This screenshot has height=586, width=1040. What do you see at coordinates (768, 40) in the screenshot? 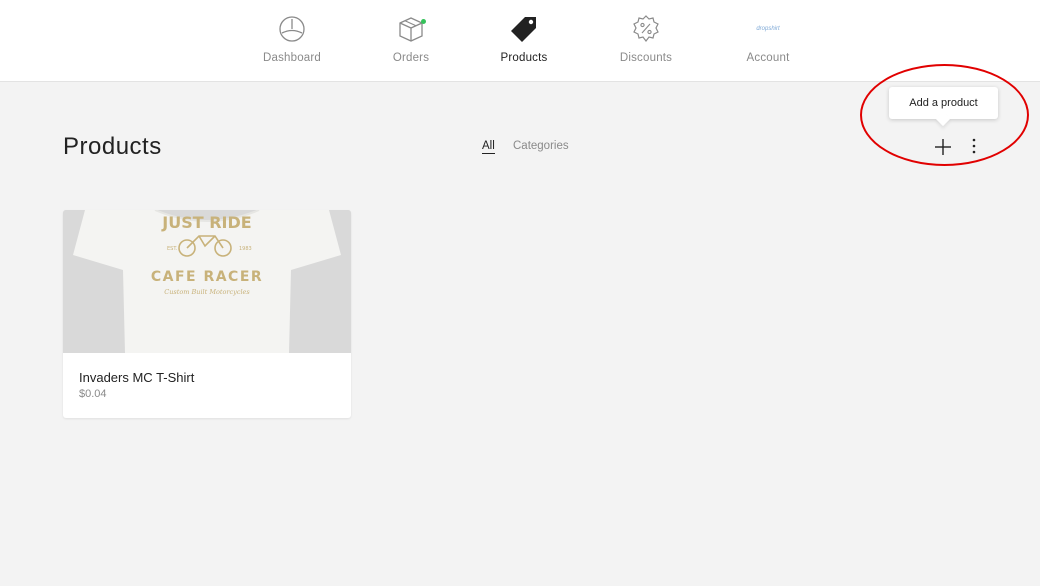
I see `nav-item-account: dropshirt Account` at bounding box center [768, 40].